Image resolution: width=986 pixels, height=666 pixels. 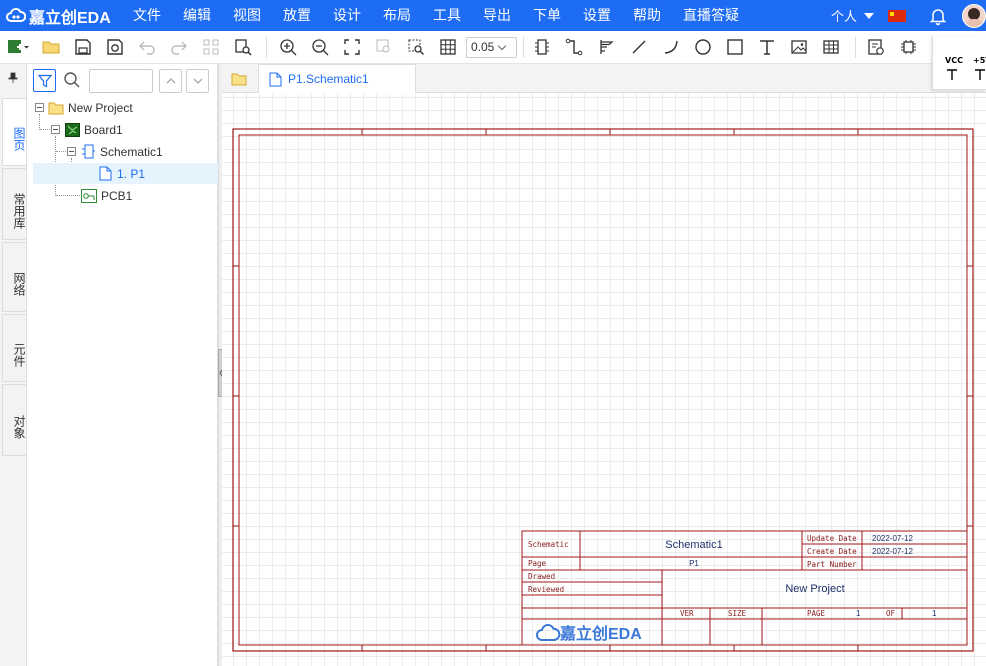 I want to click on wire-icon, so click(x=574, y=47).